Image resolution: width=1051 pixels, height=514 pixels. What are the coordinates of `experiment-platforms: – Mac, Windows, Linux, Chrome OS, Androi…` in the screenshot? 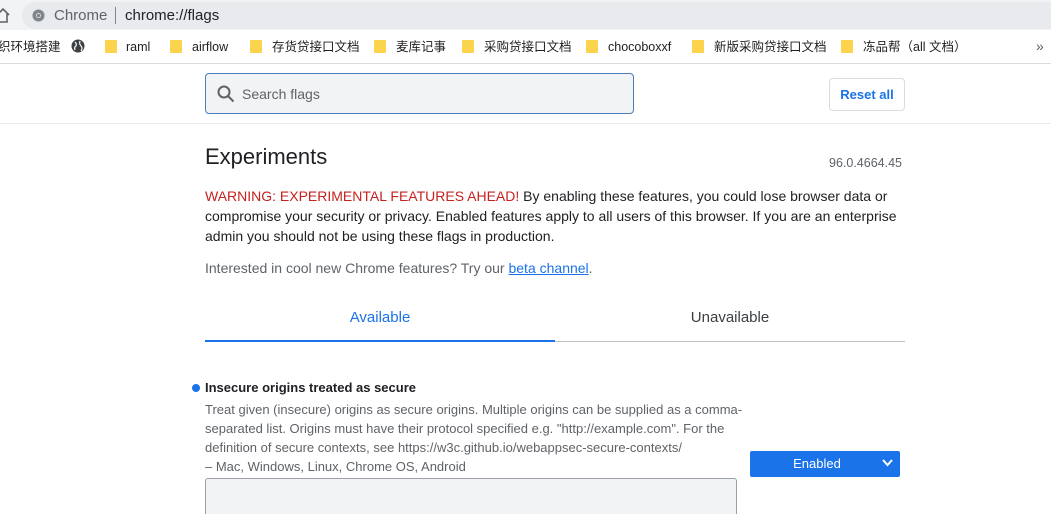 It's located at (335, 466).